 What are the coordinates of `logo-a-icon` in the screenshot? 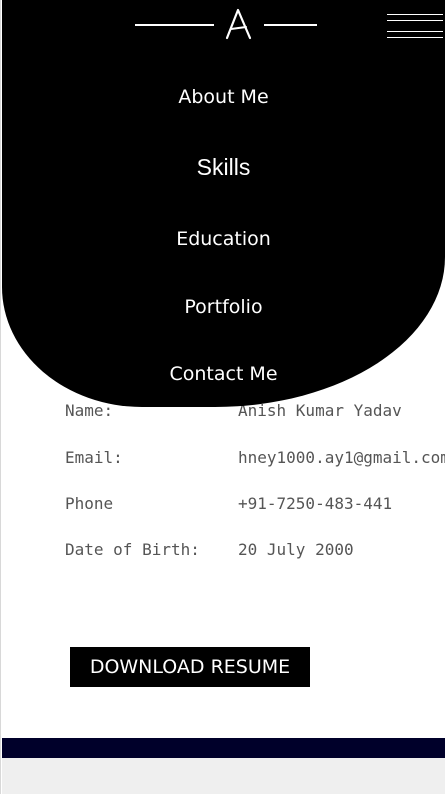 It's located at (238, 24).